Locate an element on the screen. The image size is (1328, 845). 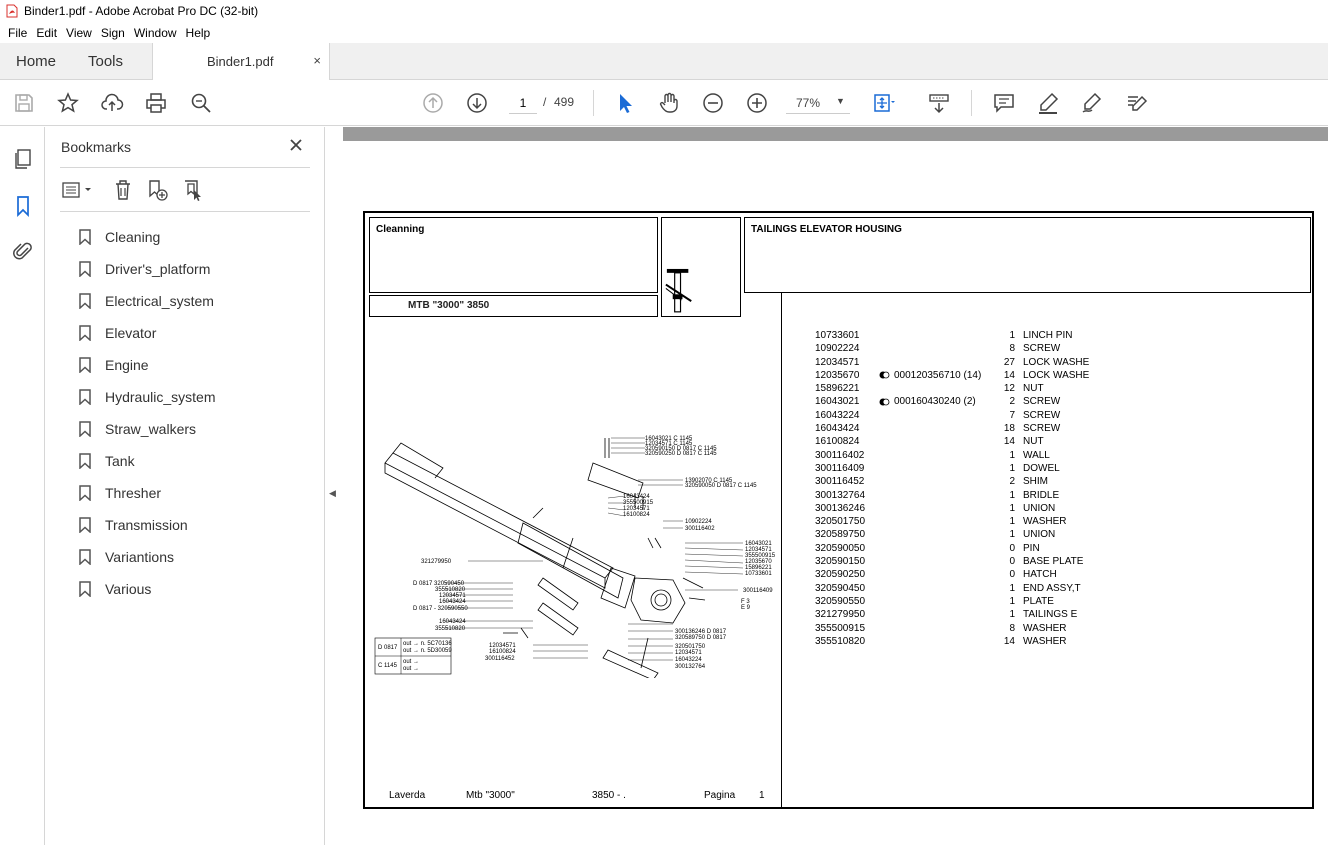
menu-window: Window is located at coordinates (155, 33).